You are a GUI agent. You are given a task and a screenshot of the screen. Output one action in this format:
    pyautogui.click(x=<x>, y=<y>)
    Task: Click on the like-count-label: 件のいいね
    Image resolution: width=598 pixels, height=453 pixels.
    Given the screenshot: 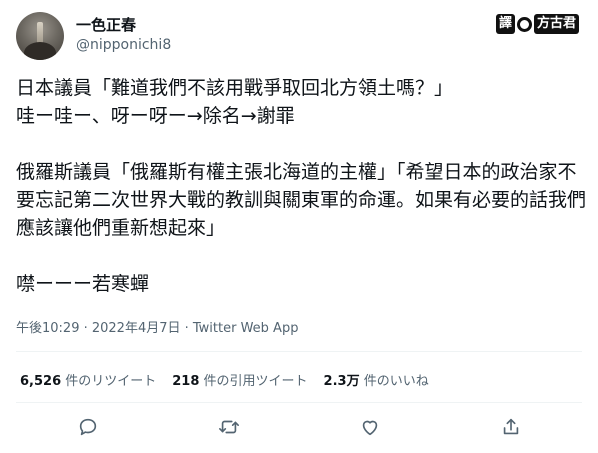 What is the action you would take?
    pyautogui.click(x=394, y=381)
    